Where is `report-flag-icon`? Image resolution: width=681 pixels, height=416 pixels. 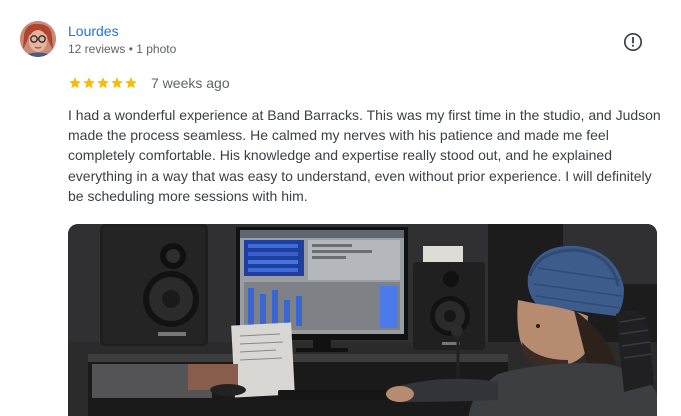 report-flag-icon is located at coordinates (633, 42).